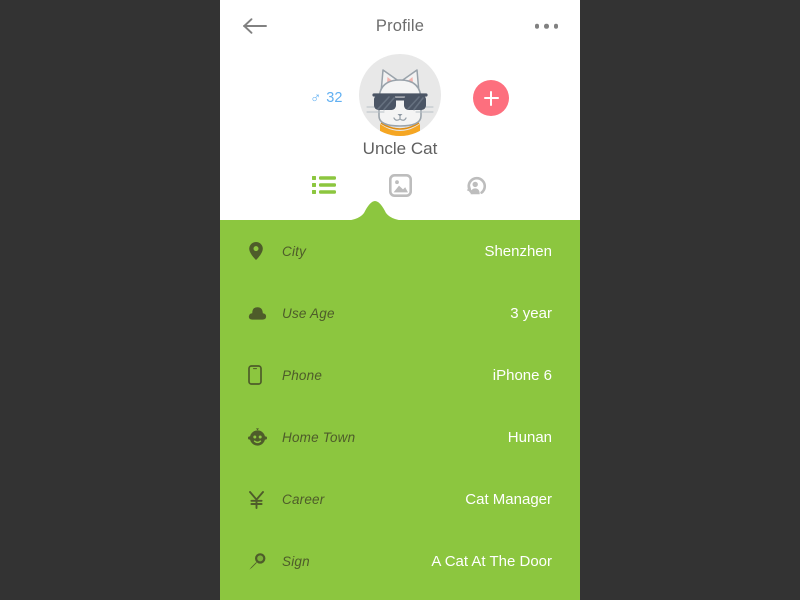  I want to click on yen-icon, so click(261, 499).